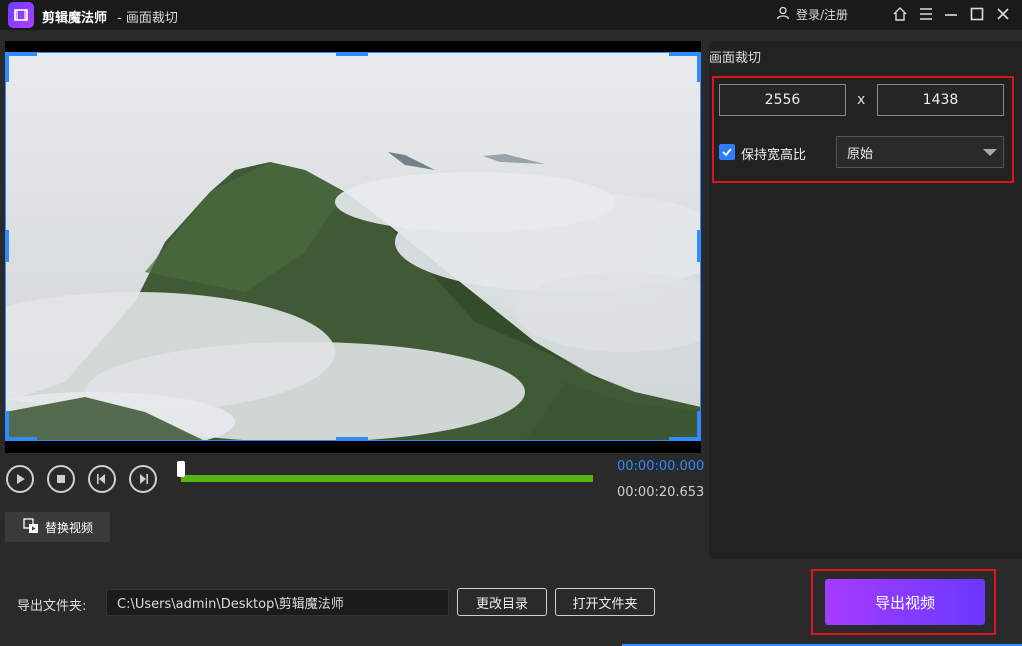 The height and width of the screenshot is (646, 1022). Describe the element at coordinates (699, 426) in the screenshot. I see `crop-handle-bottom-right-vertical` at that location.